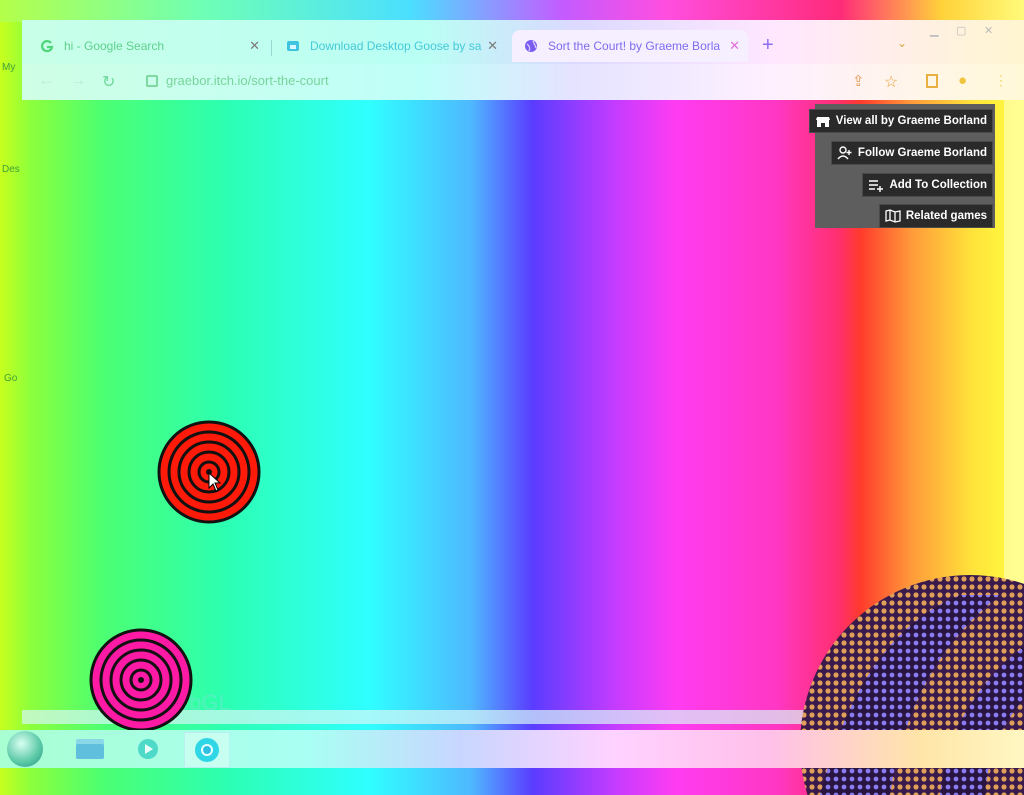 This screenshot has width=1024, height=795. I want to click on follow-label: Follow Graeme Borland, so click(922, 153).